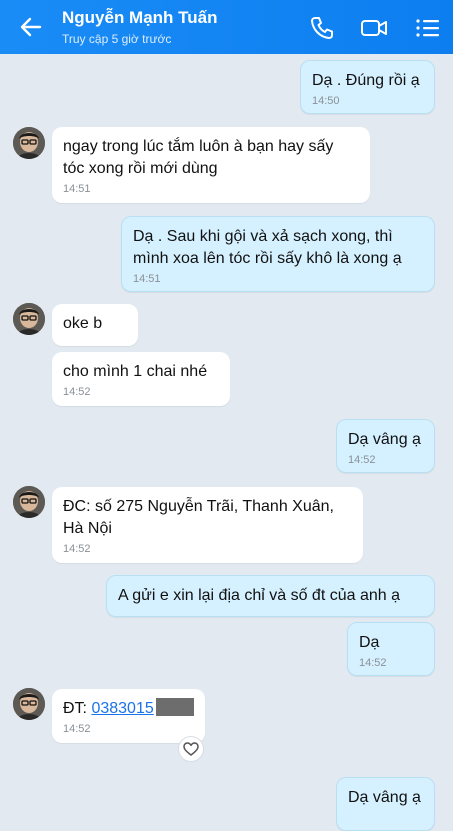 This screenshot has width=453, height=831. What do you see at coordinates (77, 708) in the screenshot?
I see `phone-label: ĐT:` at bounding box center [77, 708].